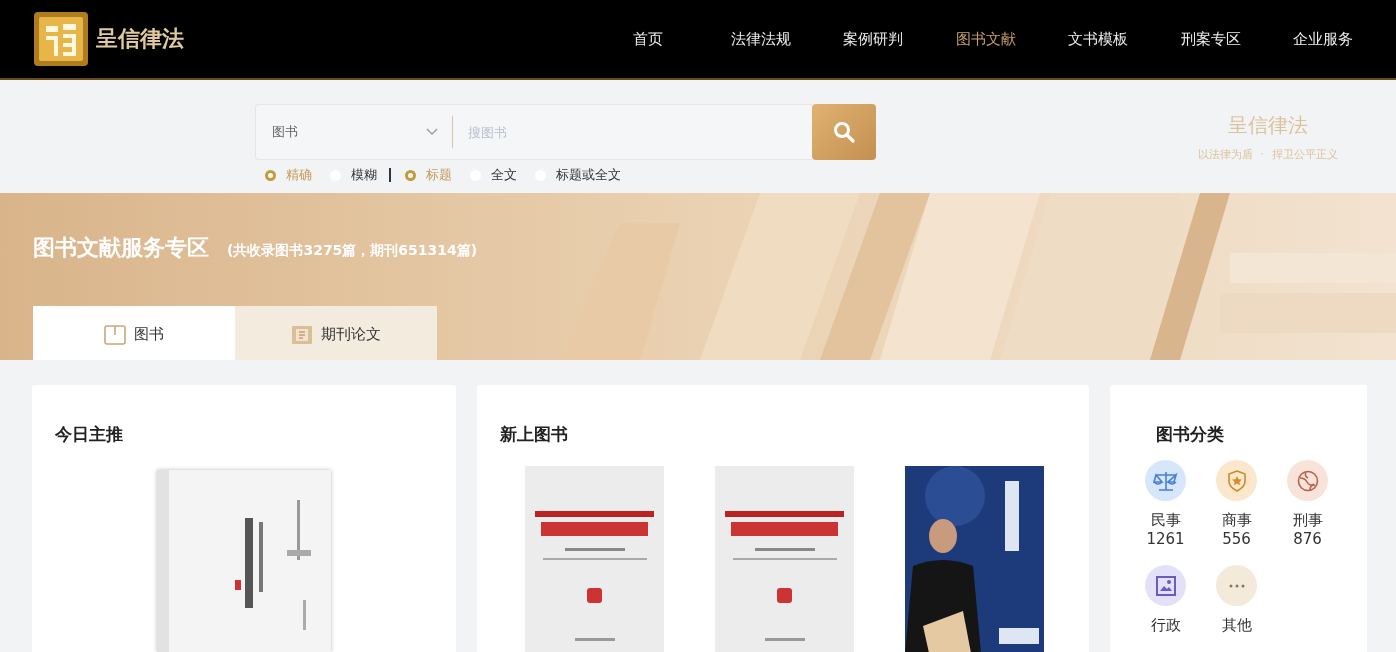 The height and width of the screenshot is (652, 1396). Describe the element at coordinates (1236, 585) in the screenshot. I see `more-icon` at that location.